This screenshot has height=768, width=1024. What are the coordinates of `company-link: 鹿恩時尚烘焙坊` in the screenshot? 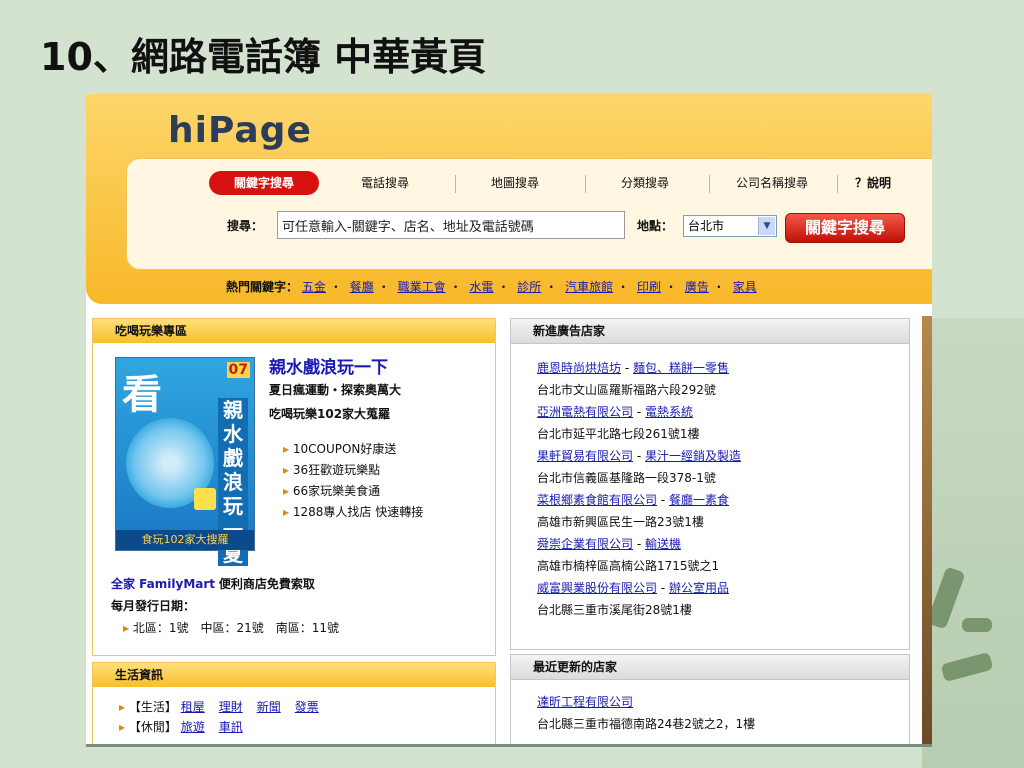 It's located at (579, 368).